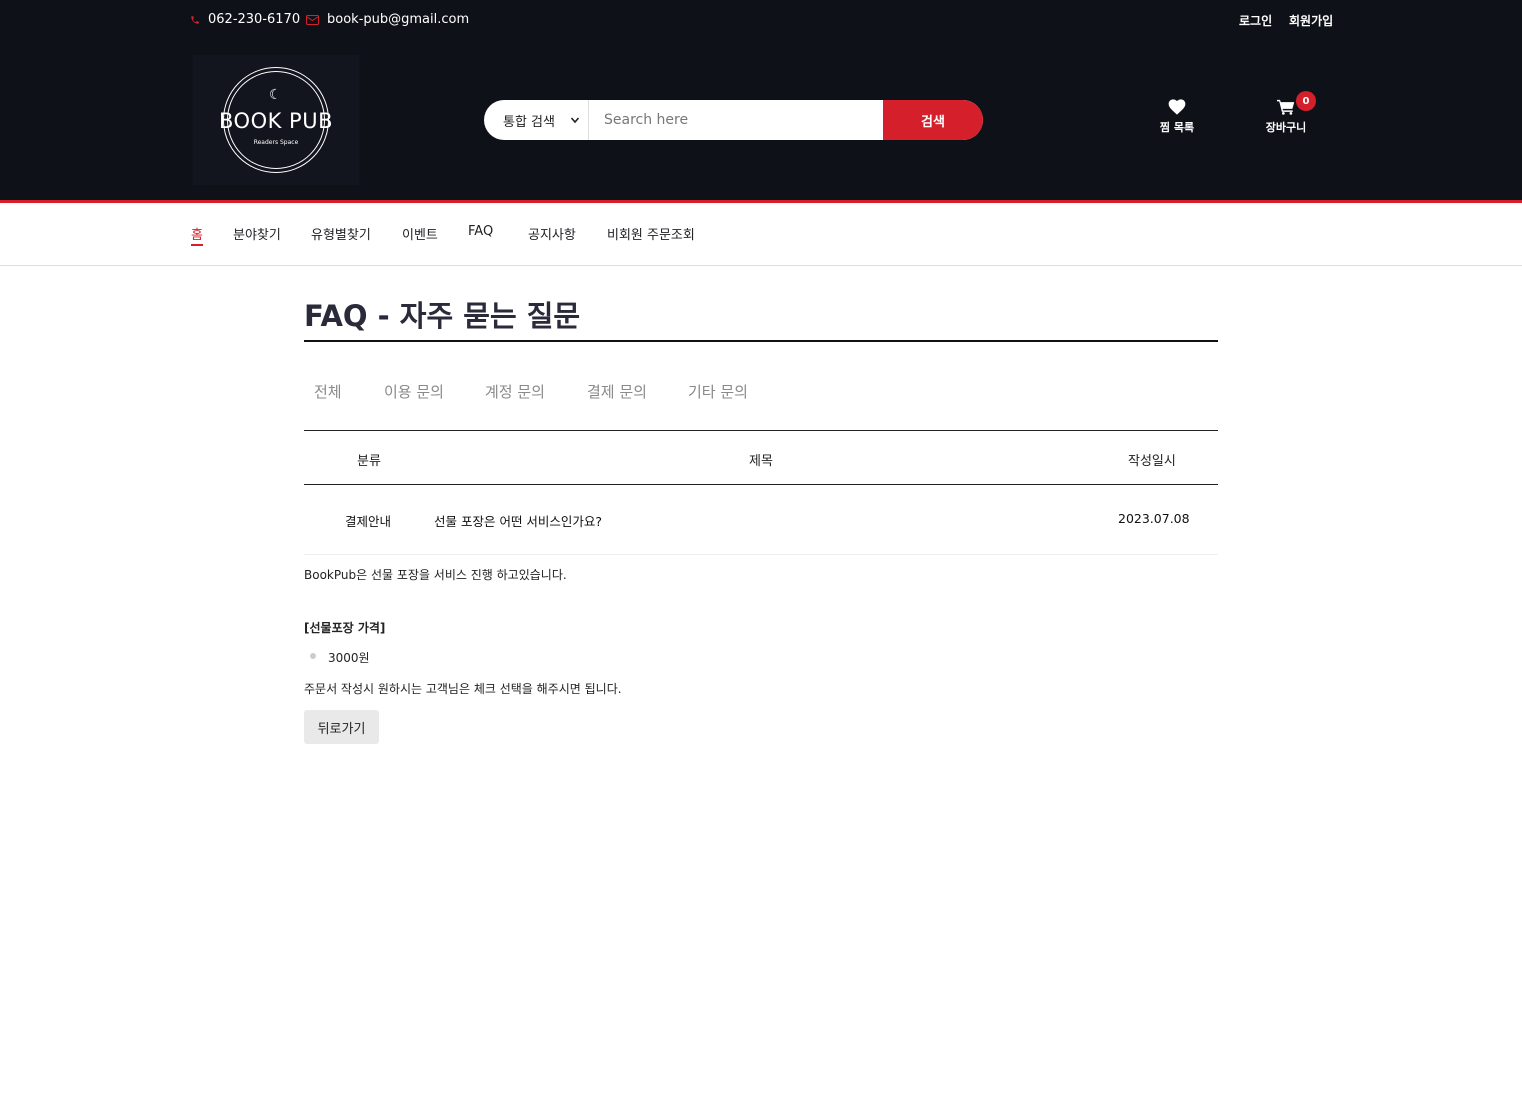  What do you see at coordinates (1286, 127) in the screenshot?
I see `cart-label: 장바구니` at bounding box center [1286, 127].